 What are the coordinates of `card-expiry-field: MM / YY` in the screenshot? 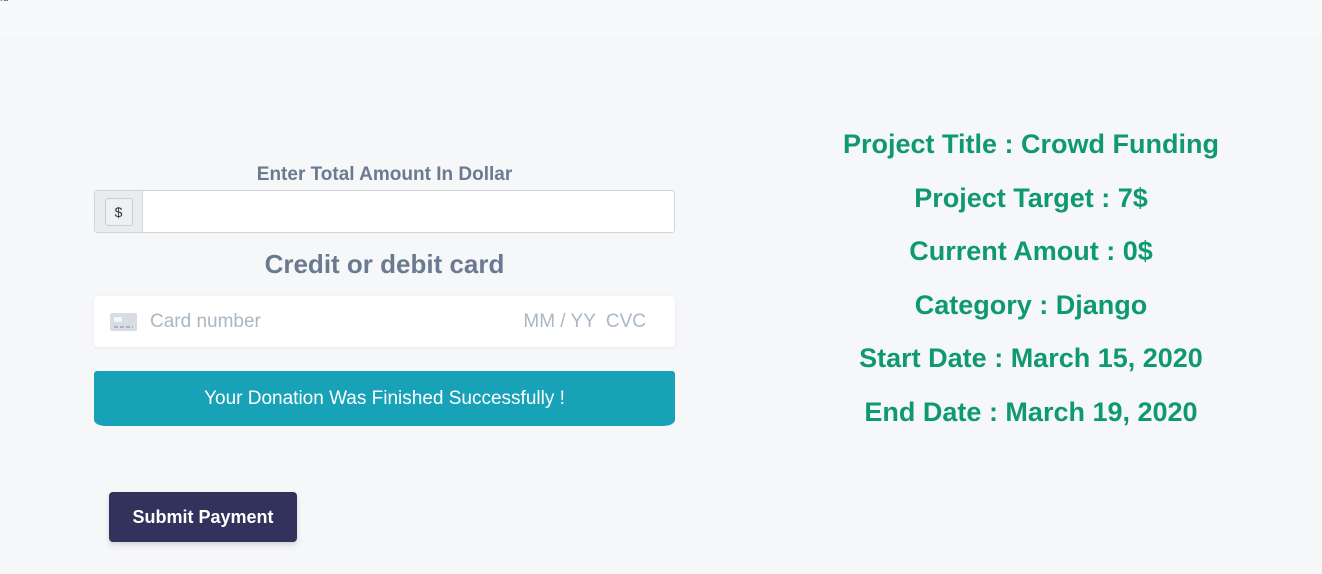 It's located at (559, 322).